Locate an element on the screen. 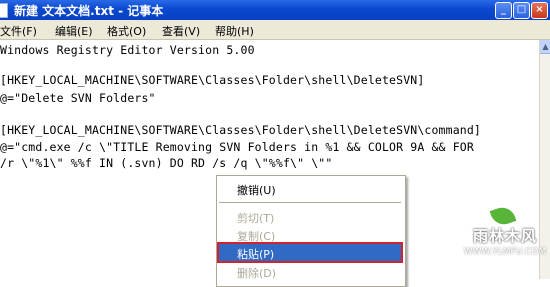  title-bar: 新建 文本文档.txt - 记事本 _ □ × is located at coordinates (275, 10).